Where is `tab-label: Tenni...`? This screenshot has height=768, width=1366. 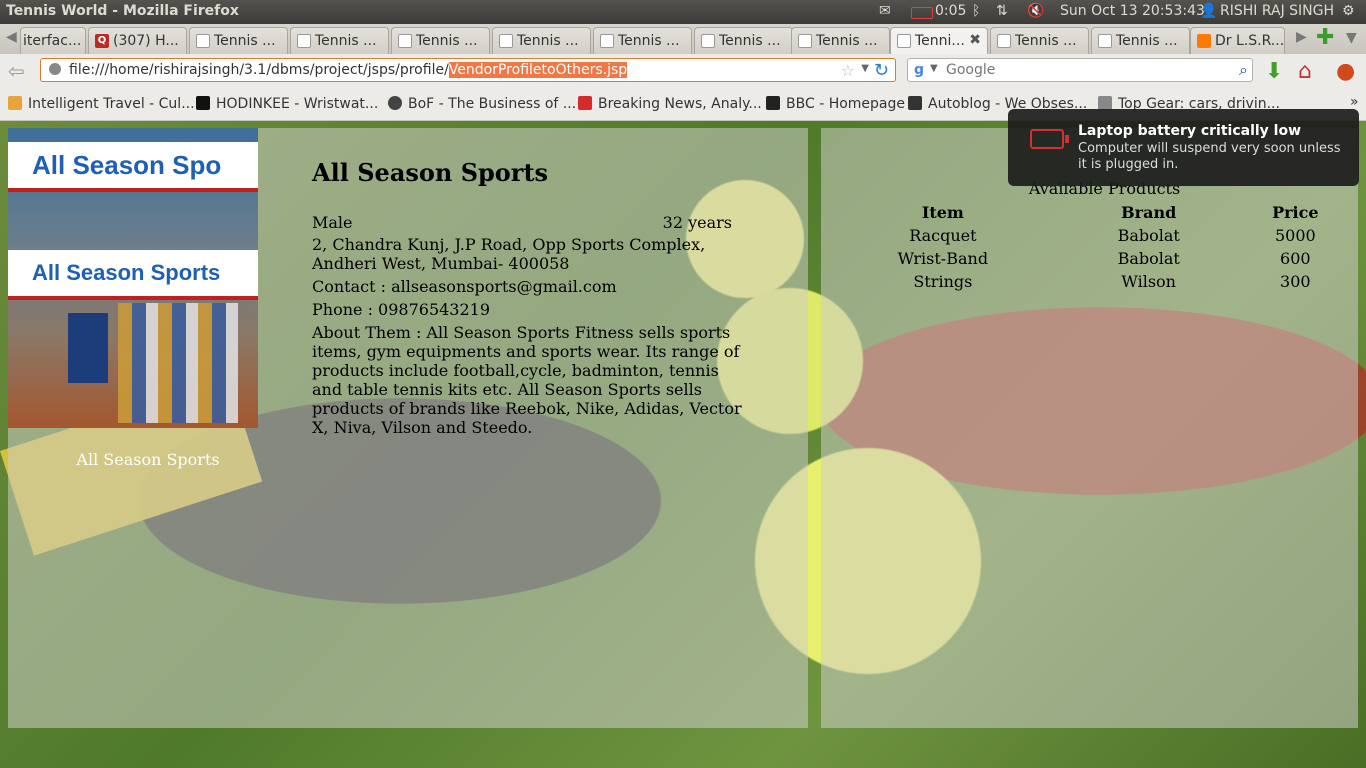 tab-label: Tenni... is located at coordinates (940, 41).